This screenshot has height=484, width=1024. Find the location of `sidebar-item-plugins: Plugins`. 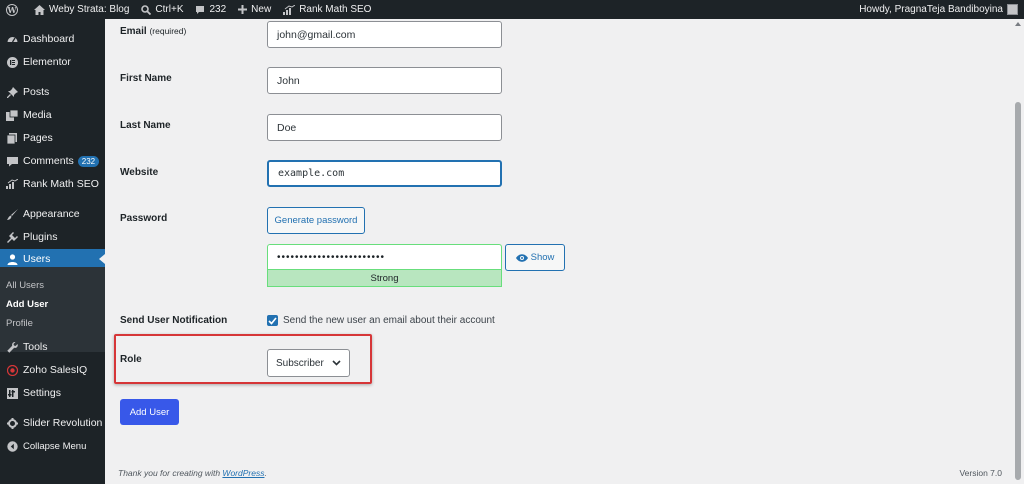

sidebar-item-plugins: Plugins is located at coordinates (52, 237).